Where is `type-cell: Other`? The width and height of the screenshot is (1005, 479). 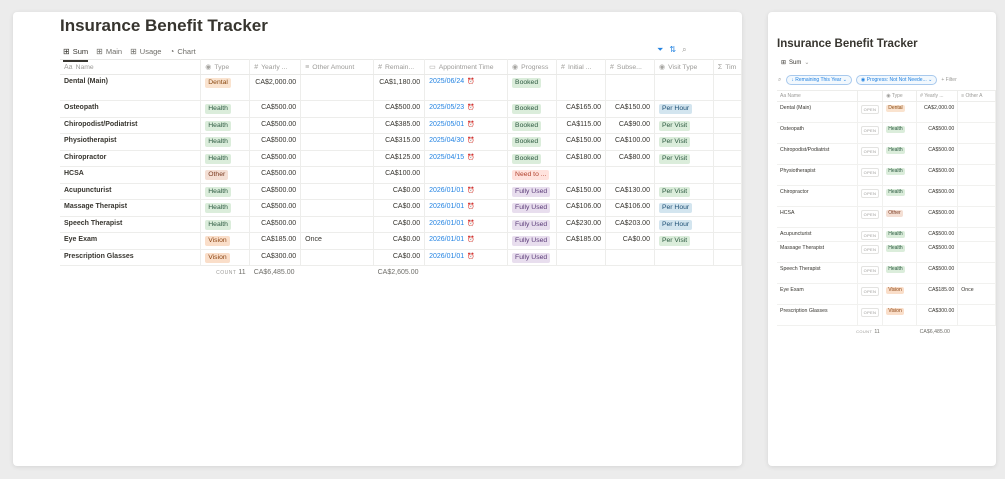
type-cell: Other is located at coordinates (225, 175).